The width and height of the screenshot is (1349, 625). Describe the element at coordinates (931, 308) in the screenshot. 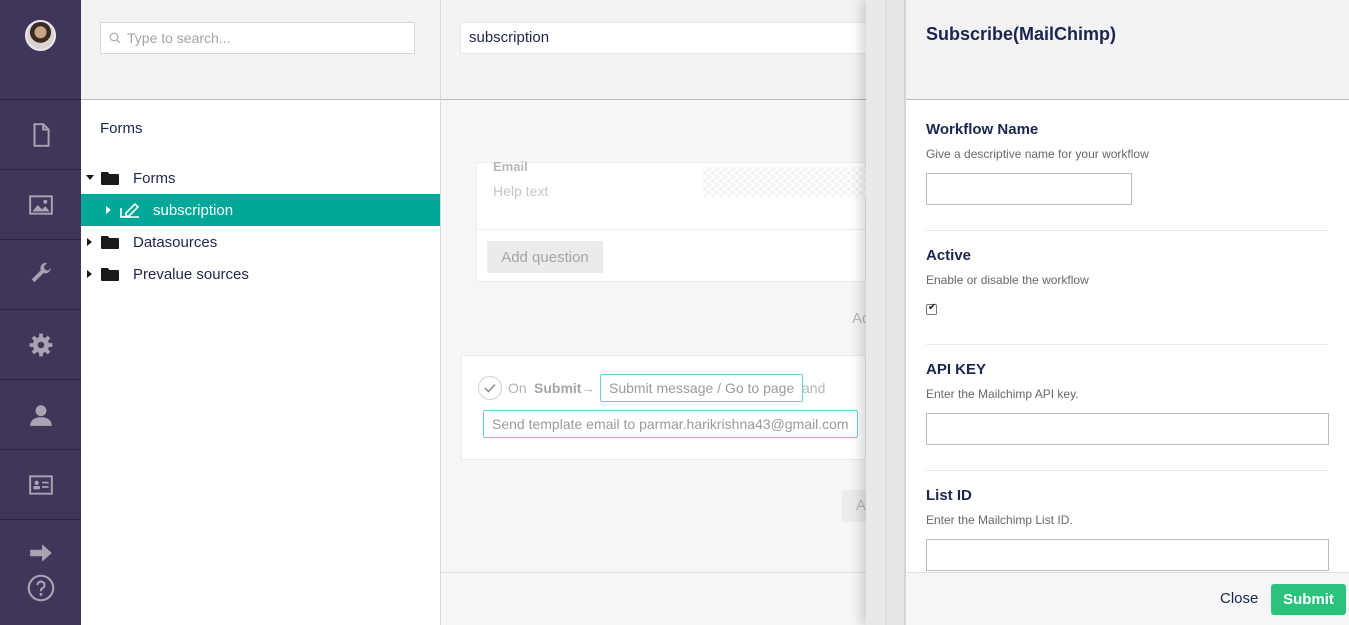

I see `active-checkbox` at that location.